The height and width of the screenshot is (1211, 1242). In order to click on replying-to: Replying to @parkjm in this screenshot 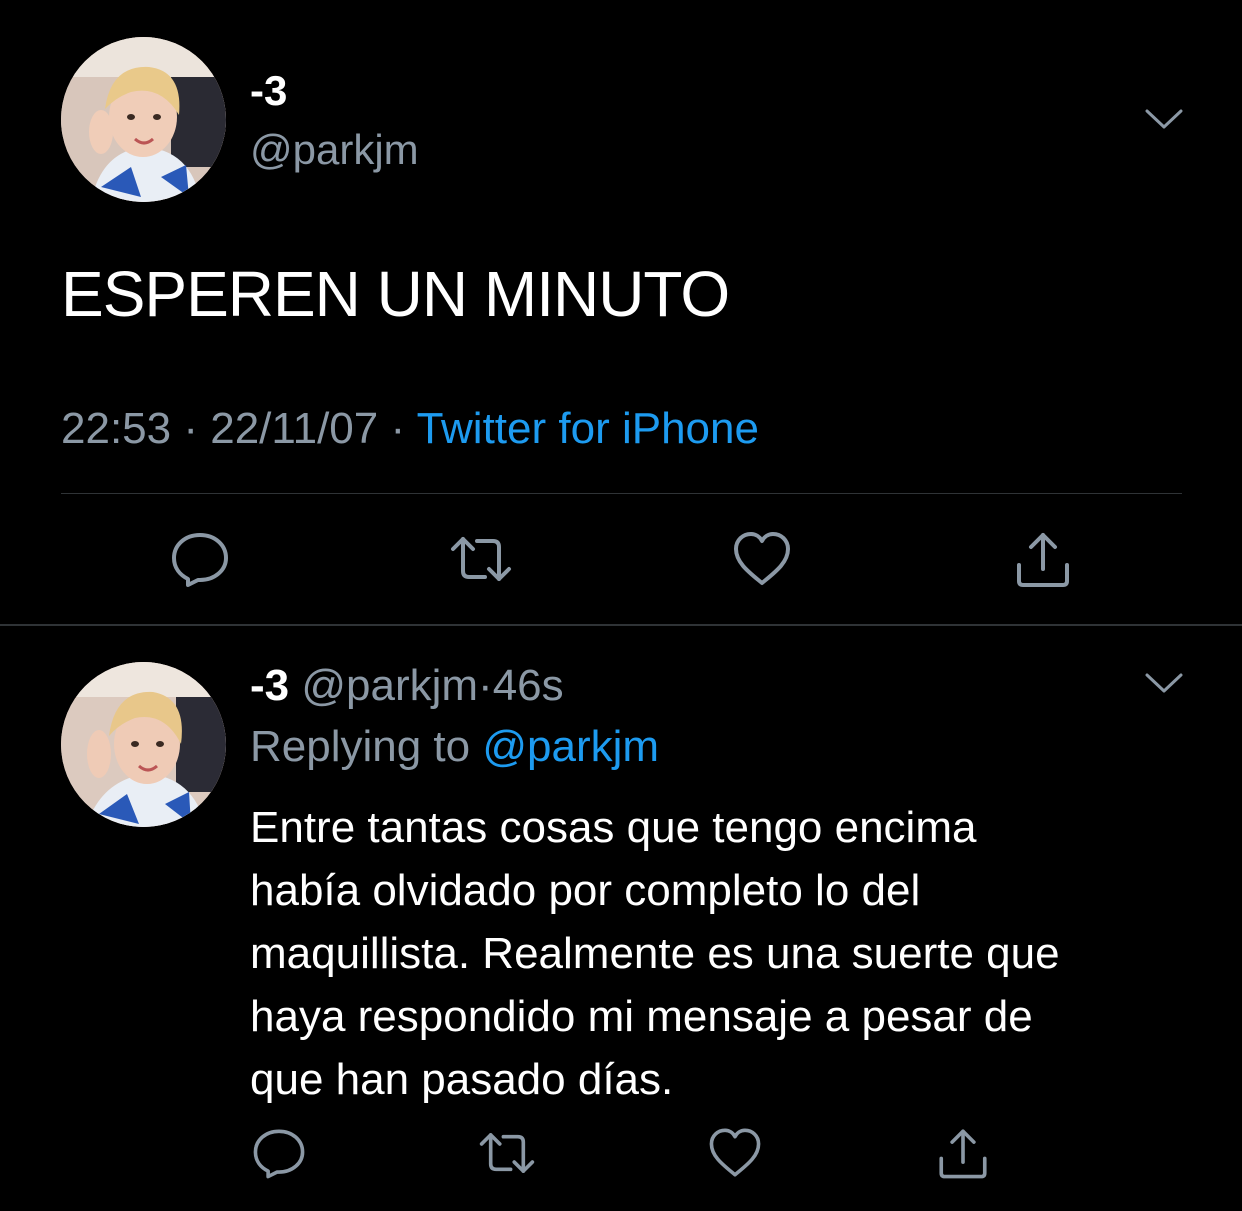, I will do `click(454, 747)`.